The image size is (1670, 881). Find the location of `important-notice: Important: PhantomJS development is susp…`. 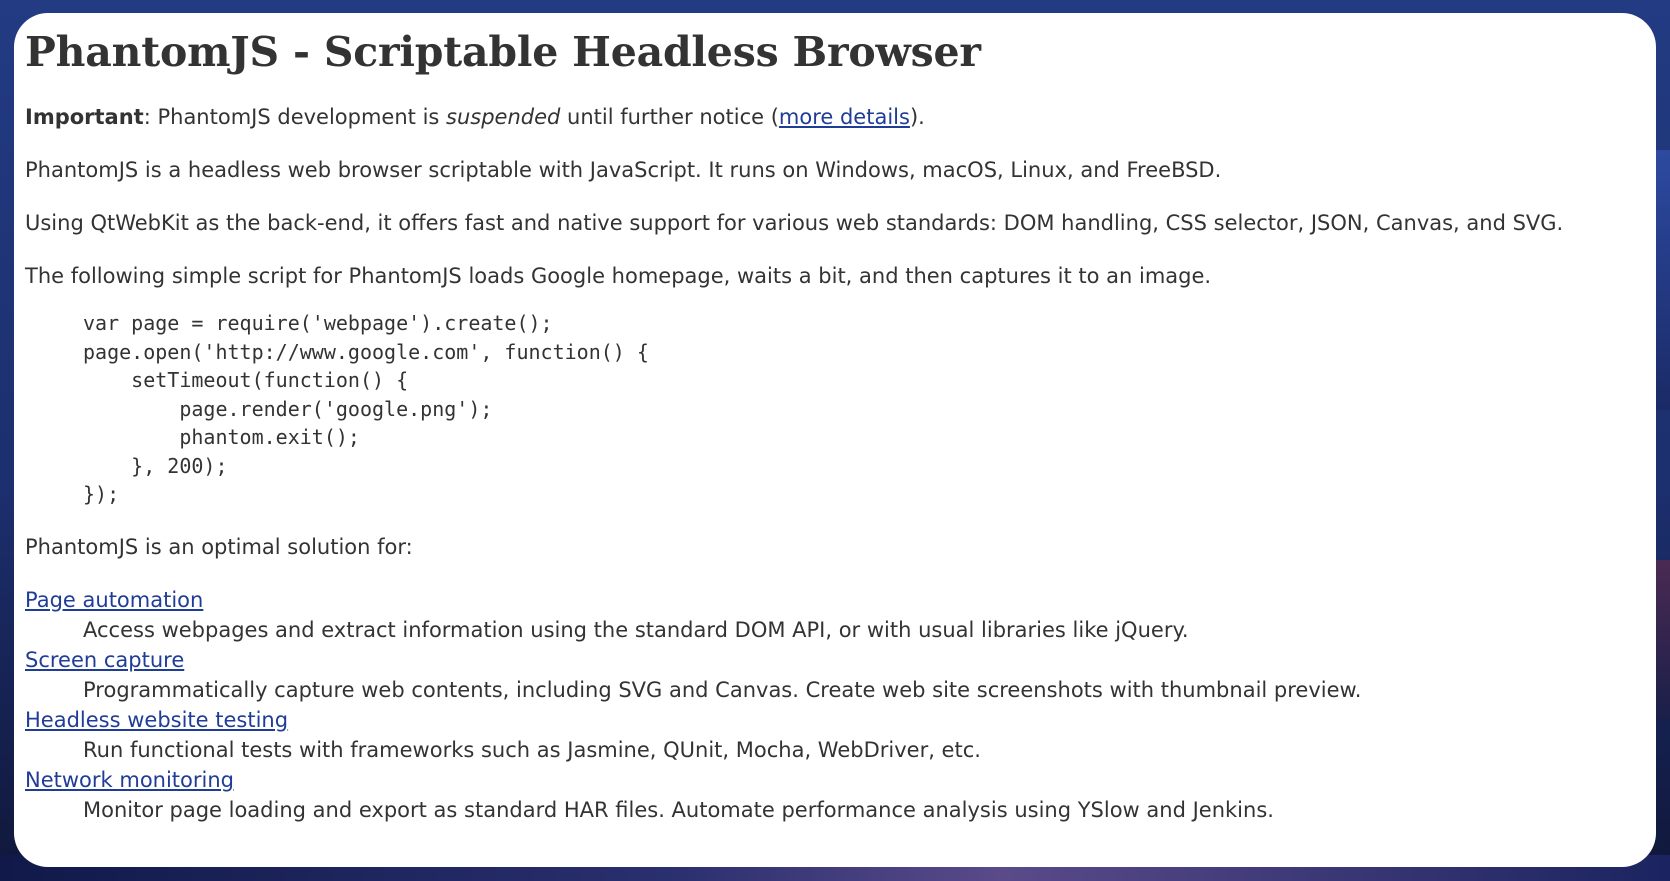

important-notice: Important: PhantomJS development is susp… is located at coordinates (820, 117).